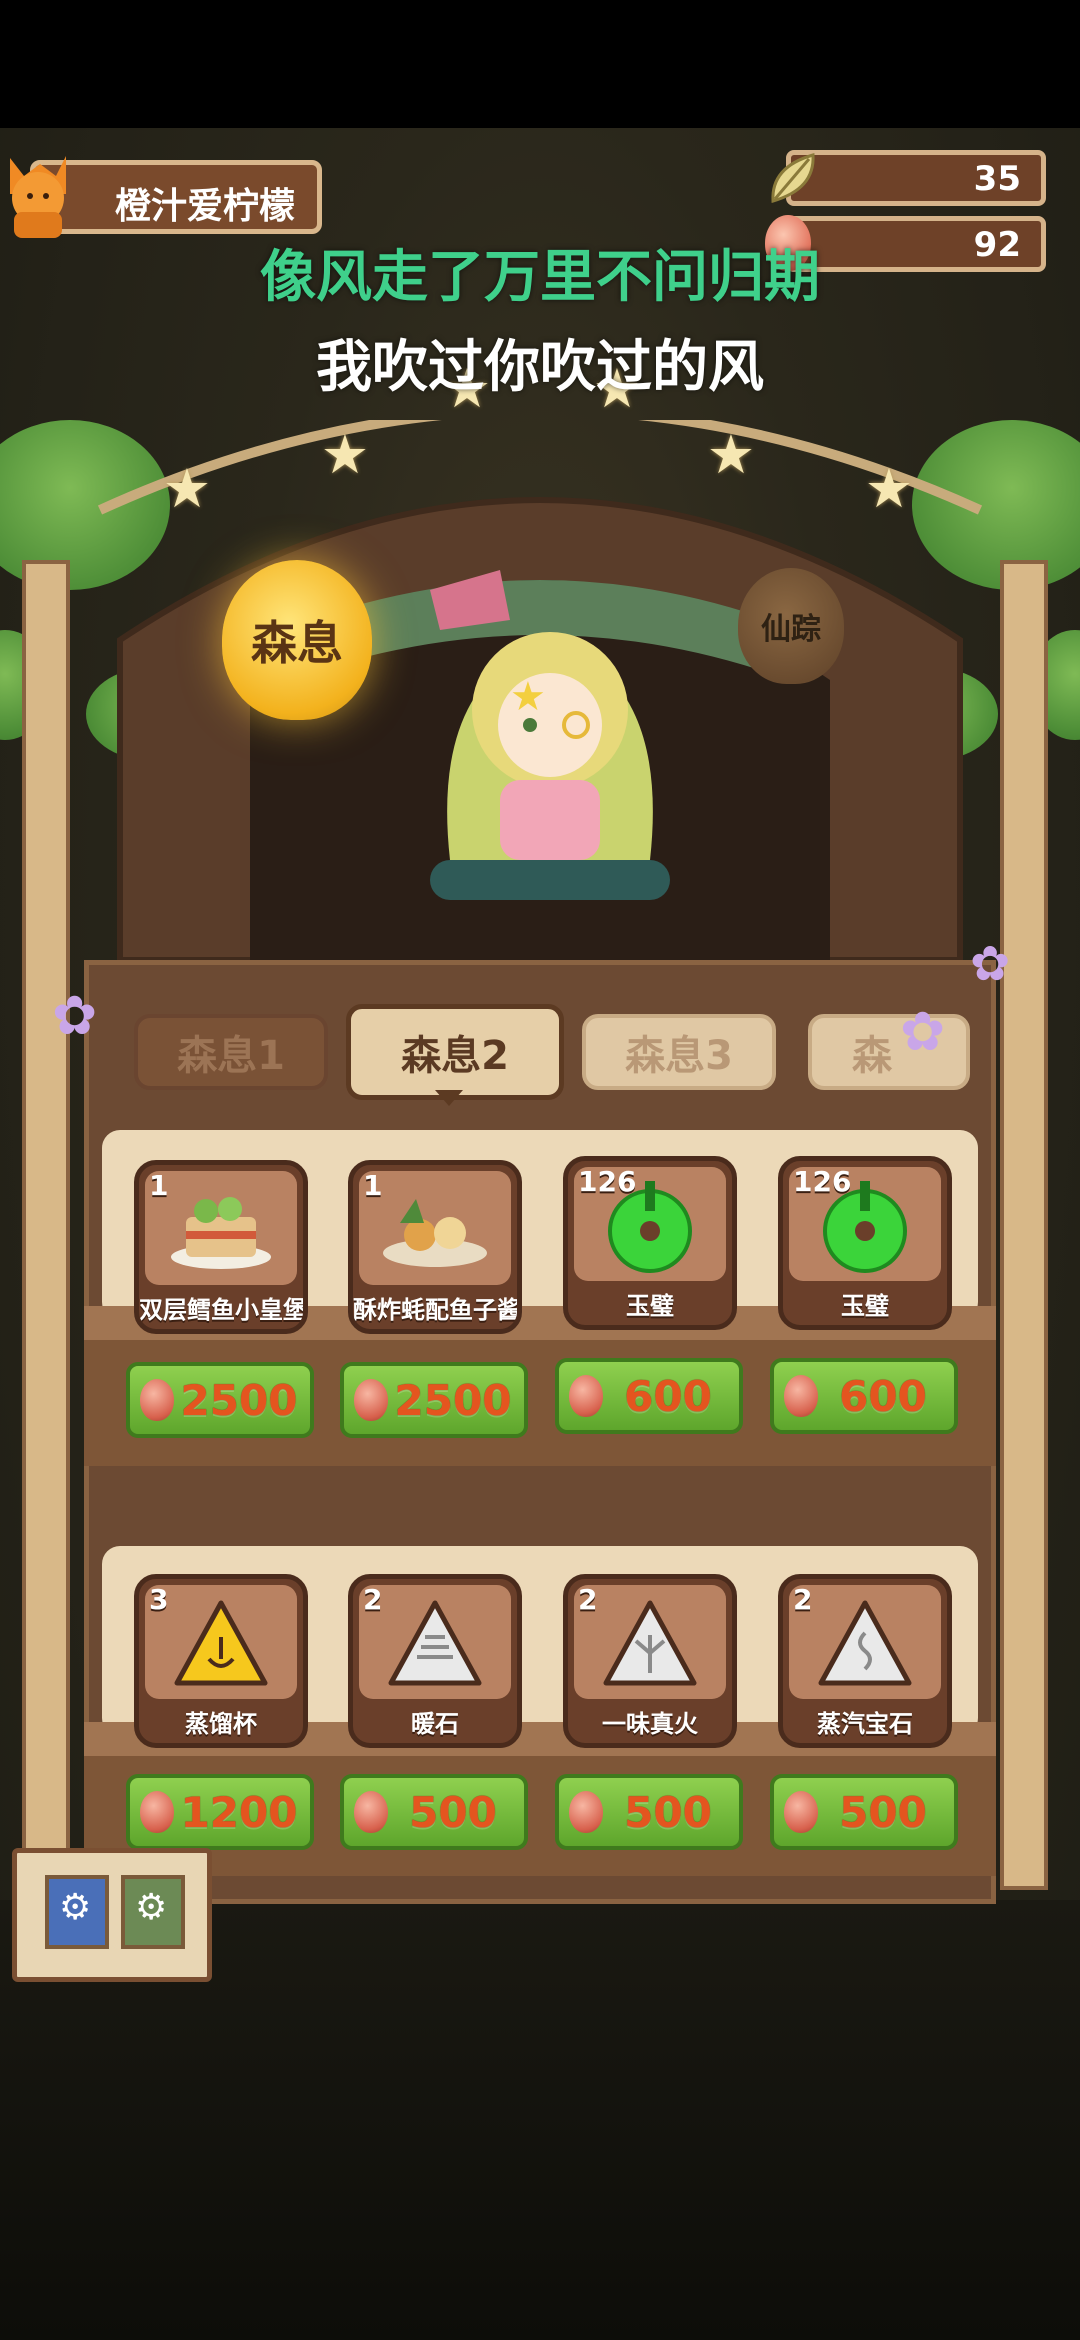 The width and height of the screenshot is (1080, 2340). I want to click on item-price: 1200, so click(239, 1812).